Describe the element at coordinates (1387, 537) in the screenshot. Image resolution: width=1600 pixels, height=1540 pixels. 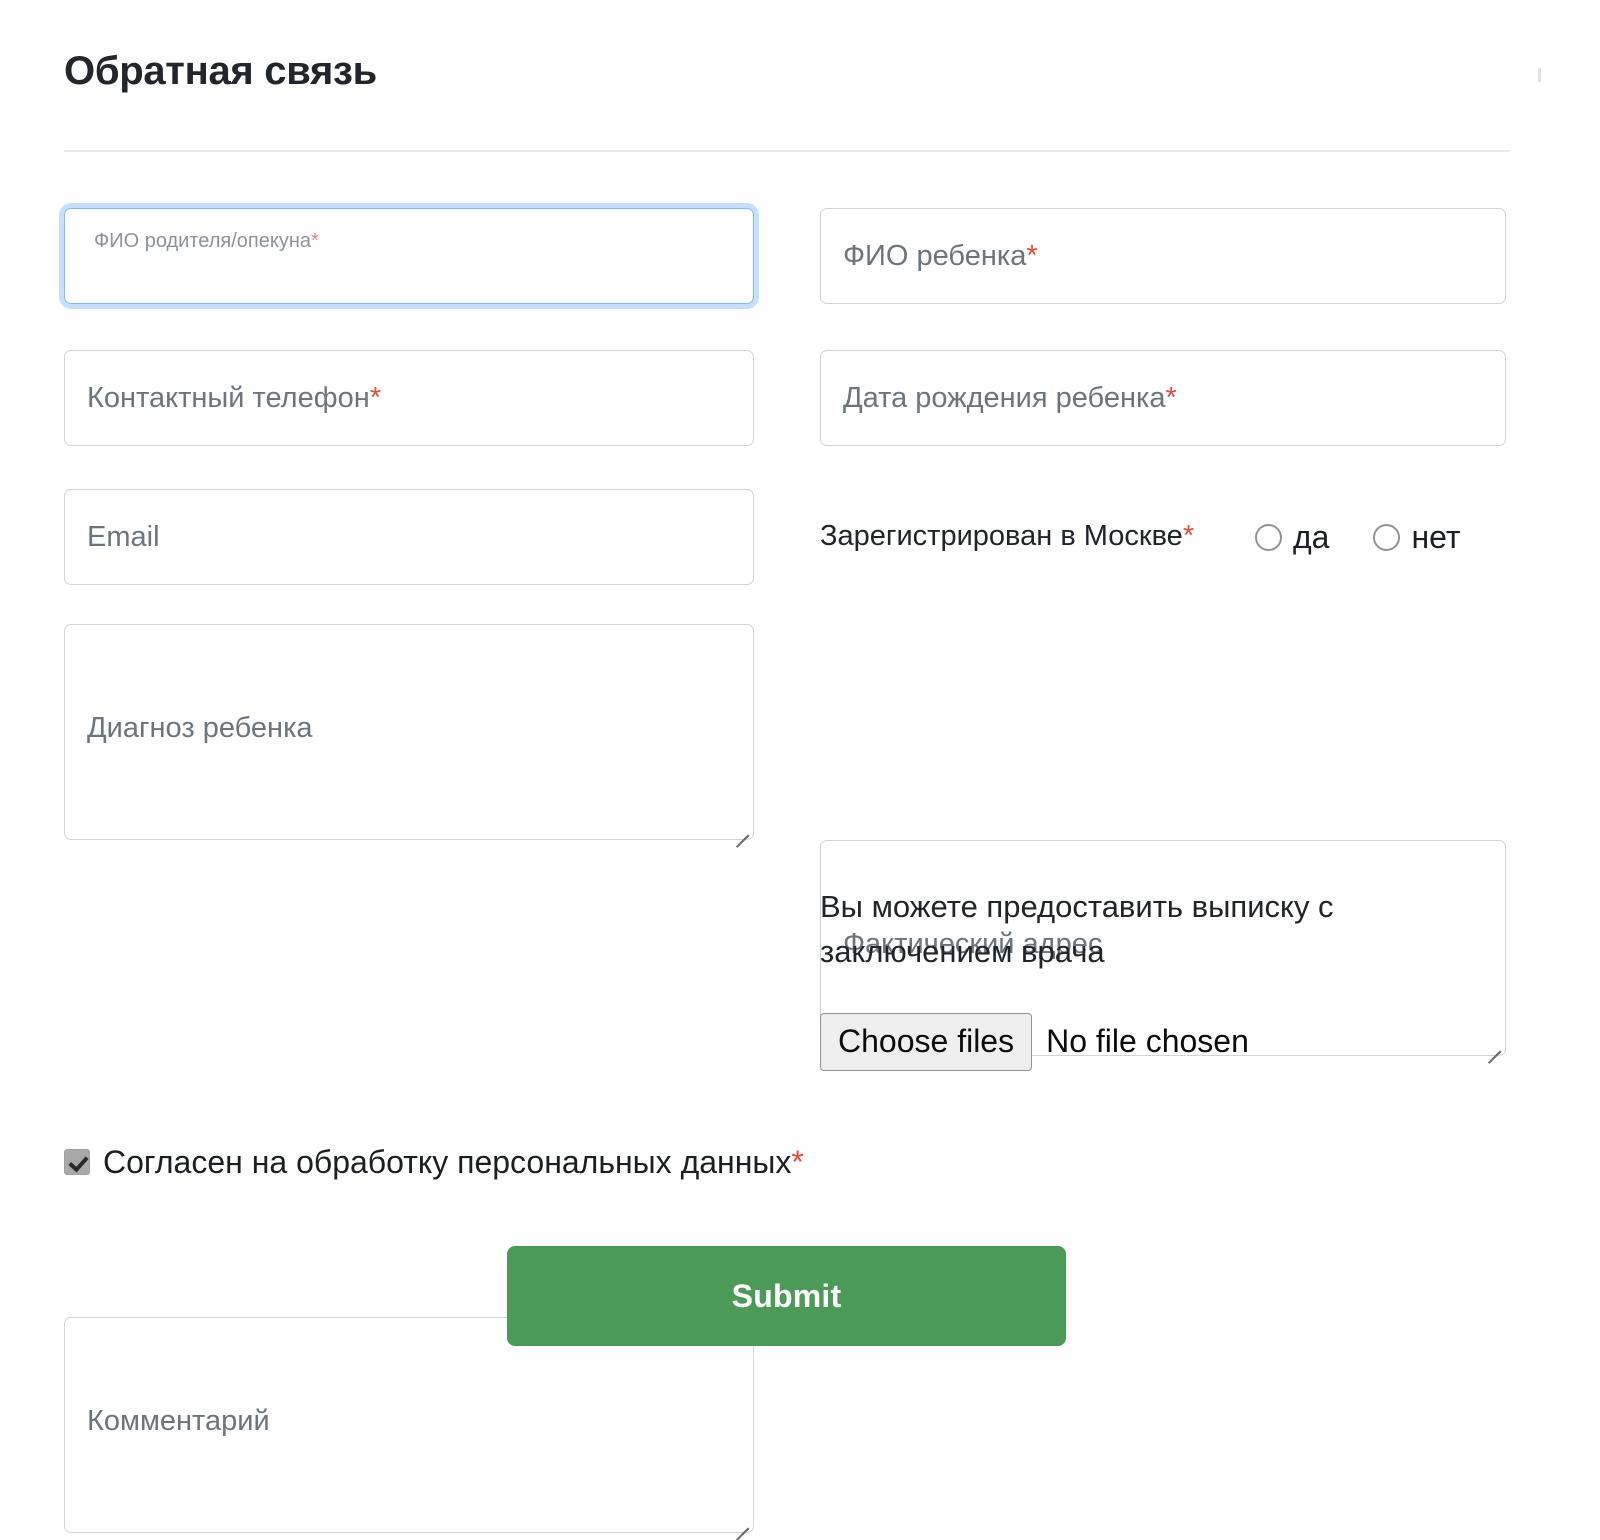
I see `radio-circle-icon-no` at that location.